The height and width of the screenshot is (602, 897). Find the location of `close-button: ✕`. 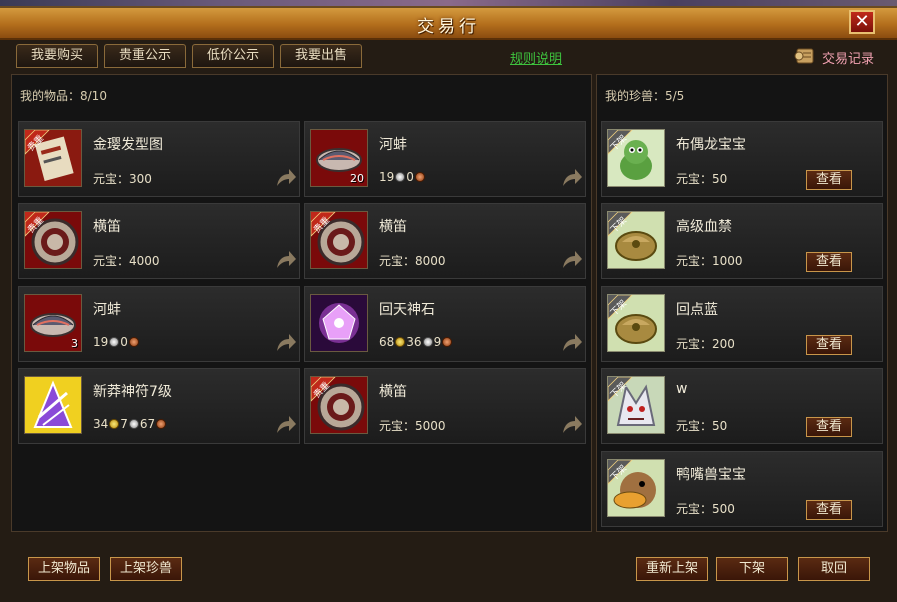

close-button: ✕ is located at coordinates (862, 22).